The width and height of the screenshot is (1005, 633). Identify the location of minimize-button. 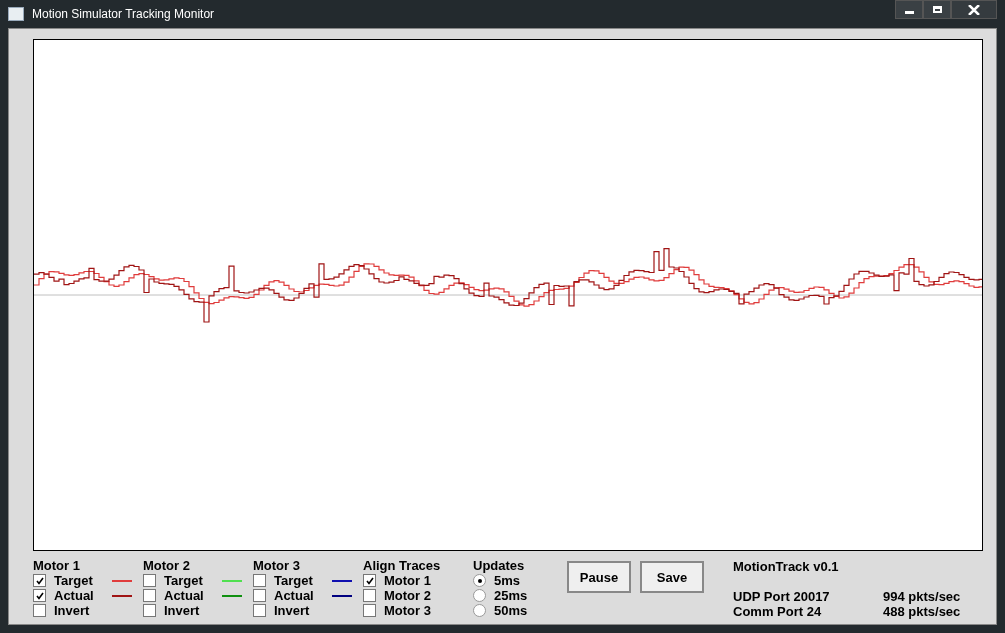
(909, 9).